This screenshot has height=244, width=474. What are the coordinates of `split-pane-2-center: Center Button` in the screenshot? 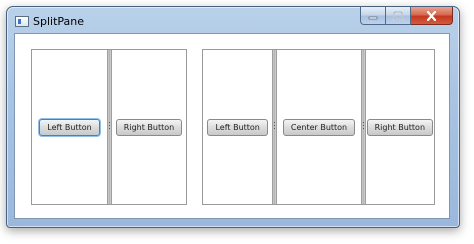 It's located at (318, 127).